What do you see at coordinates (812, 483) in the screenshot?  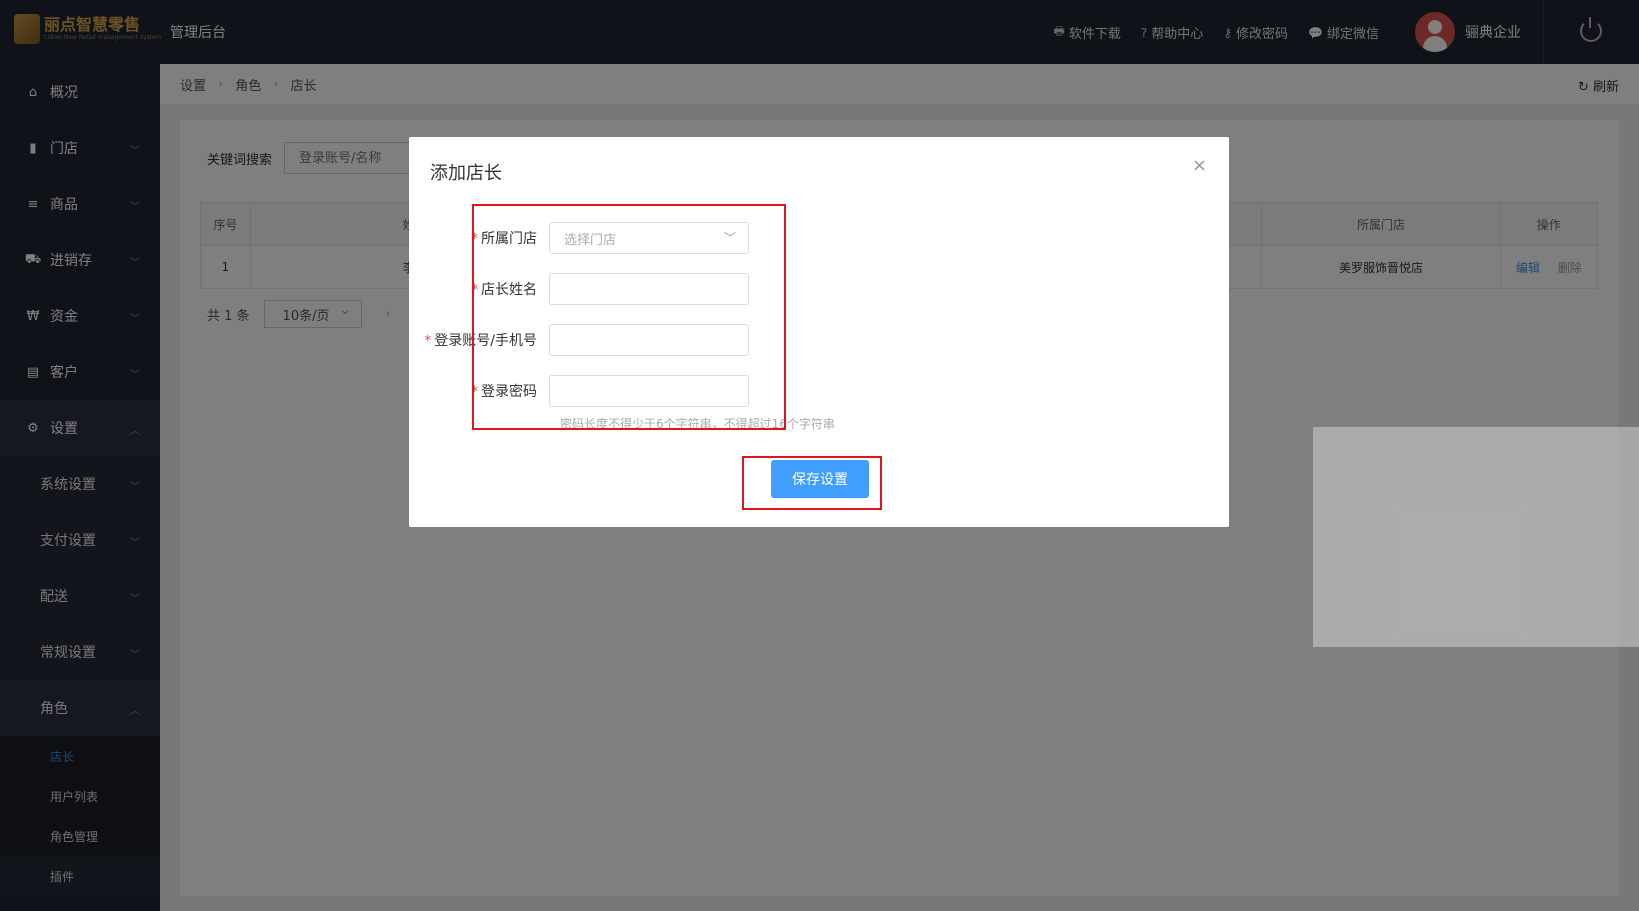 I see `annotation-box-save` at bounding box center [812, 483].